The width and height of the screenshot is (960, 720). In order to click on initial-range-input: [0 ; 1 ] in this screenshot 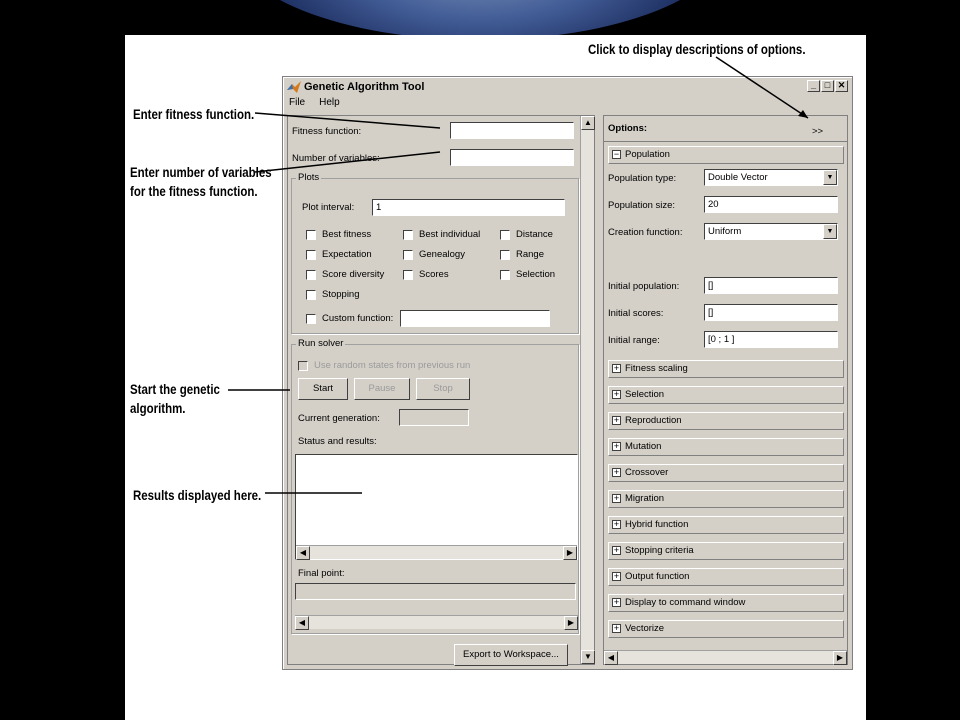, I will do `click(771, 339)`.